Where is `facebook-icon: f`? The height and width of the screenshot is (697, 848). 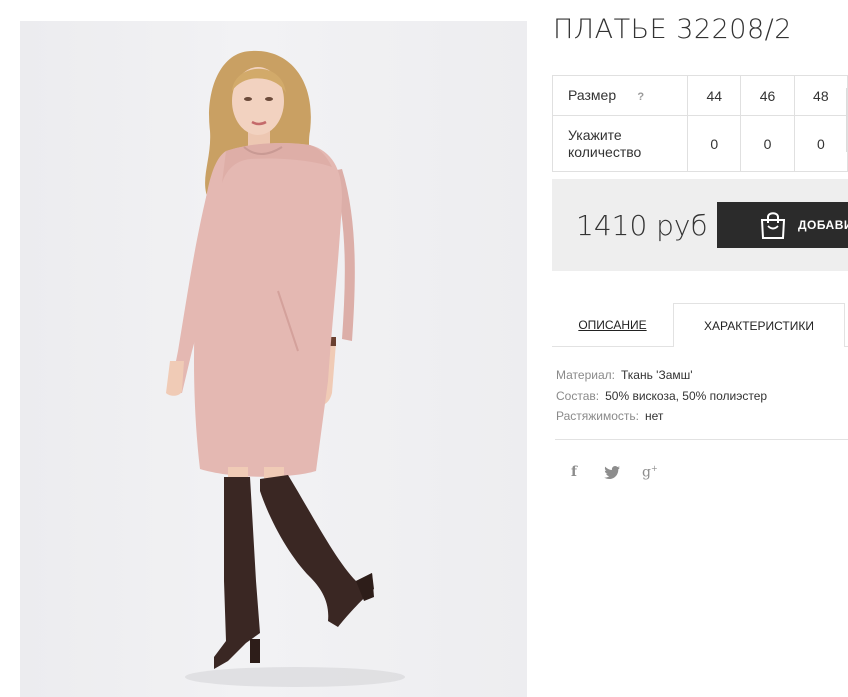
facebook-icon: f is located at coordinates (574, 472).